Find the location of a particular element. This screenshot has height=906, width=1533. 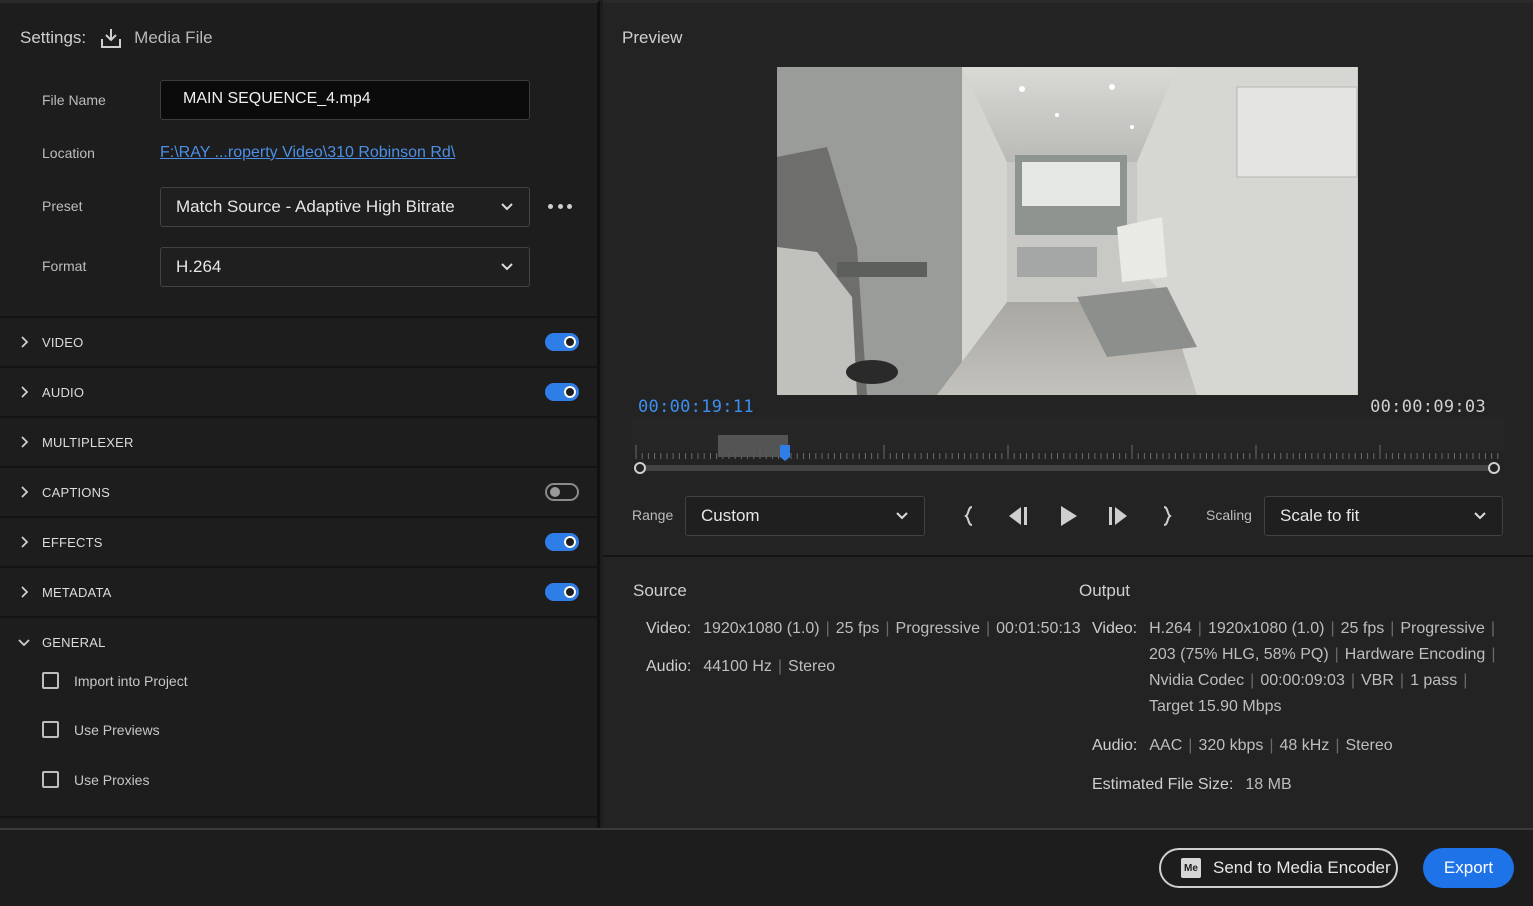

import-into-project-checkbox is located at coordinates (50, 680).